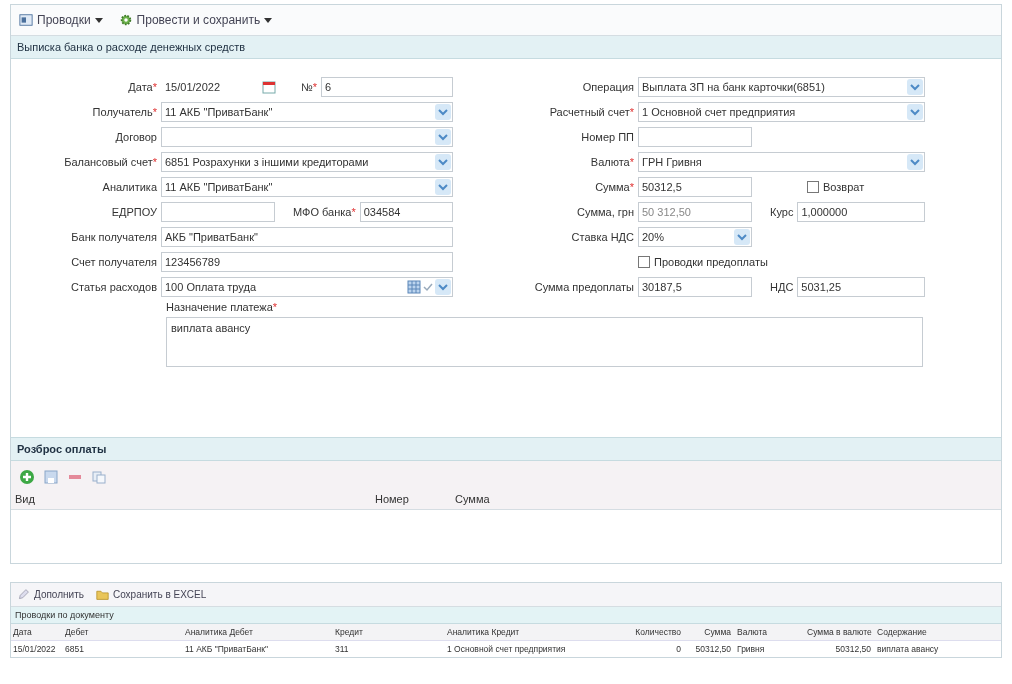  Describe the element at coordinates (414, 287) in the screenshot. I see `table-icon` at that location.